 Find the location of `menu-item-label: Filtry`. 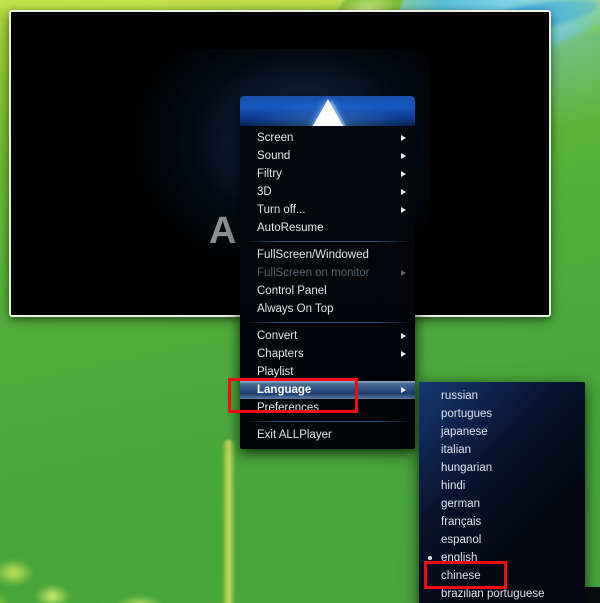

menu-item-label: Filtry is located at coordinates (269, 174).